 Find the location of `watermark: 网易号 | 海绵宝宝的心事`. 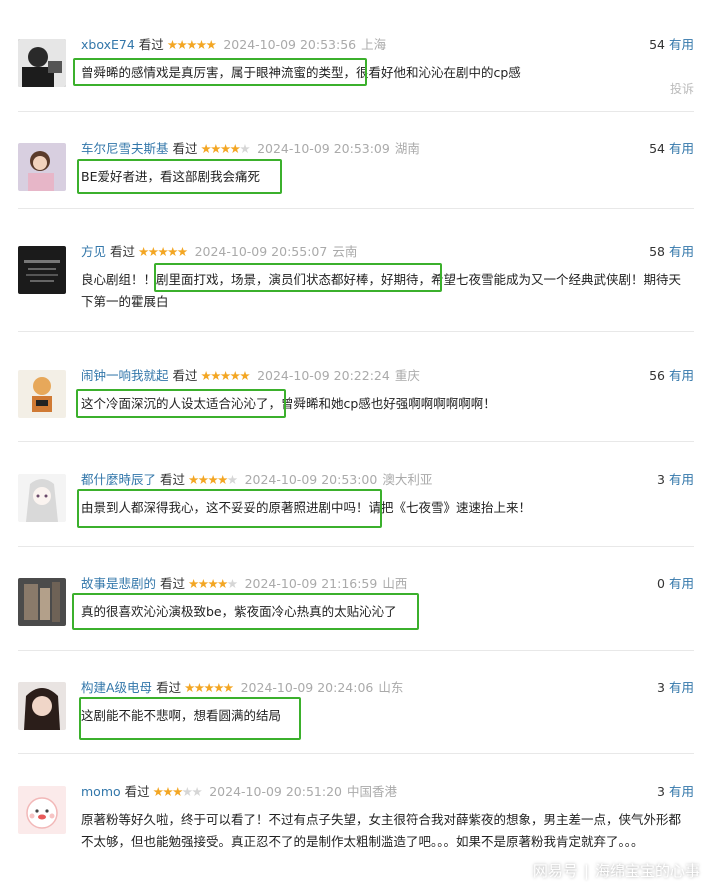

watermark: 网易号 | 海绵宝宝的心事 is located at coordinates (616, 871).